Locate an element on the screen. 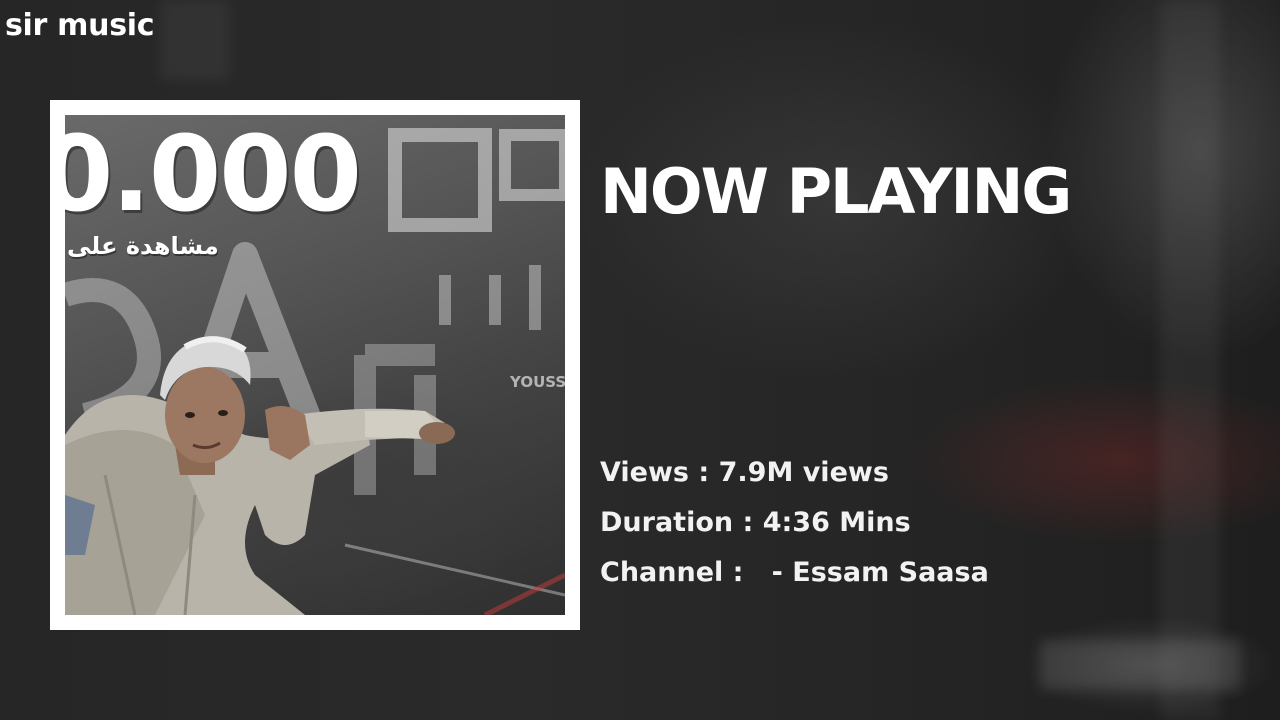  now-playing-heading: NOW PLAYING is located at coordinates (836, 191).